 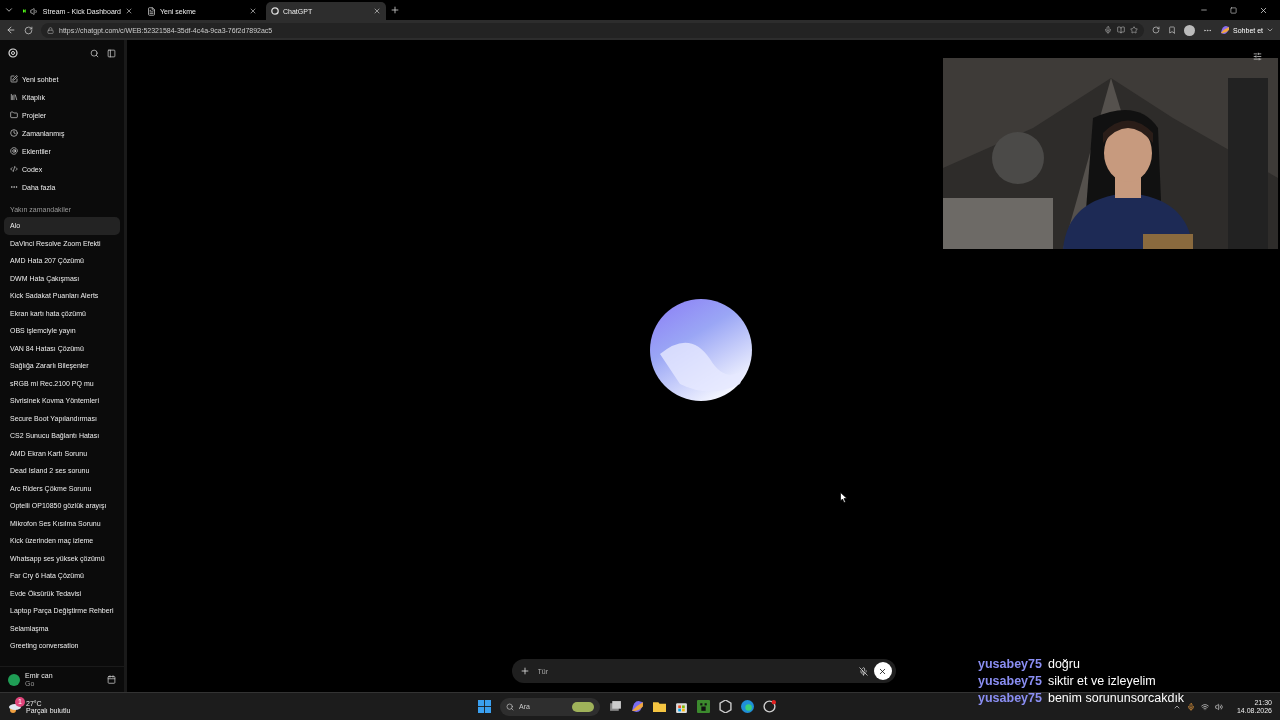 I want to click on chat-message: siktir et ve izleyelim, so click(x=1101, y=681).